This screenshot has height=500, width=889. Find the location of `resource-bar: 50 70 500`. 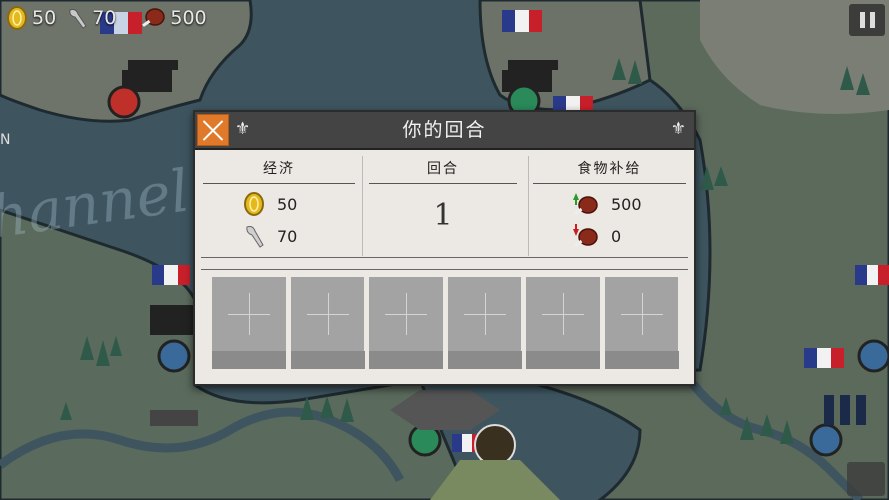

resource-bar: 50 70 500 is located at coordinates (103, 18).